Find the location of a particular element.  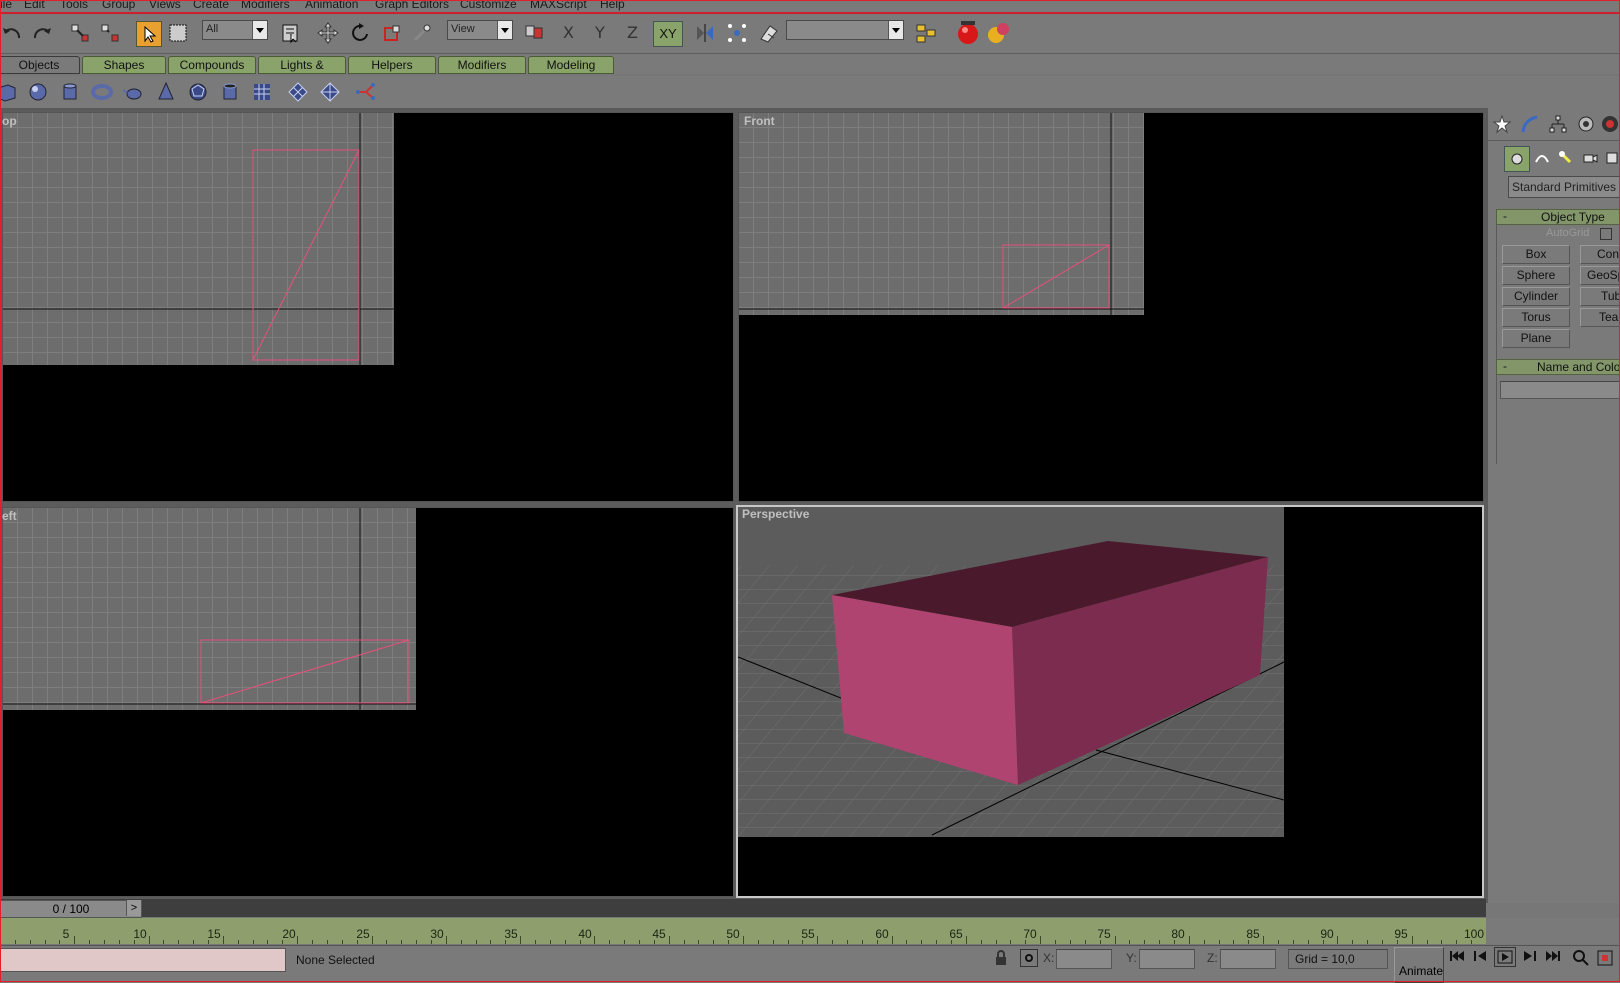

cameras-category-icon is located at coordinates (1590, 158).